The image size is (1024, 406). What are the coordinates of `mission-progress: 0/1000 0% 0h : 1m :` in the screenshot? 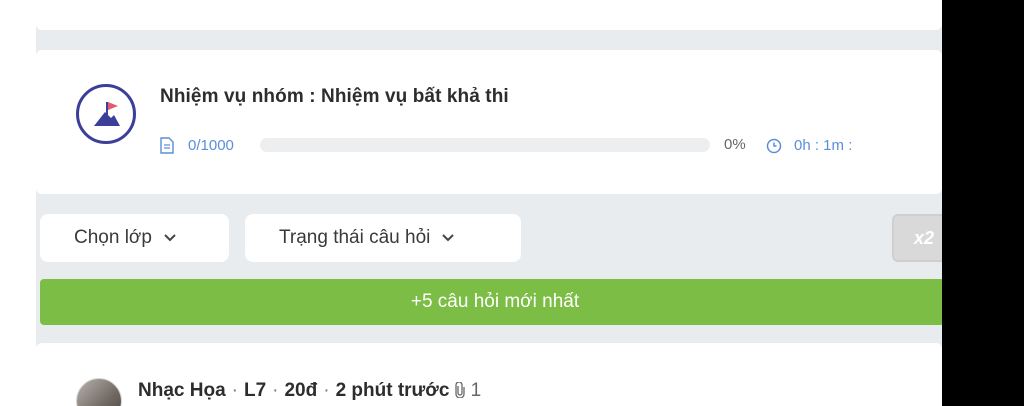 It's located at (540, 146).